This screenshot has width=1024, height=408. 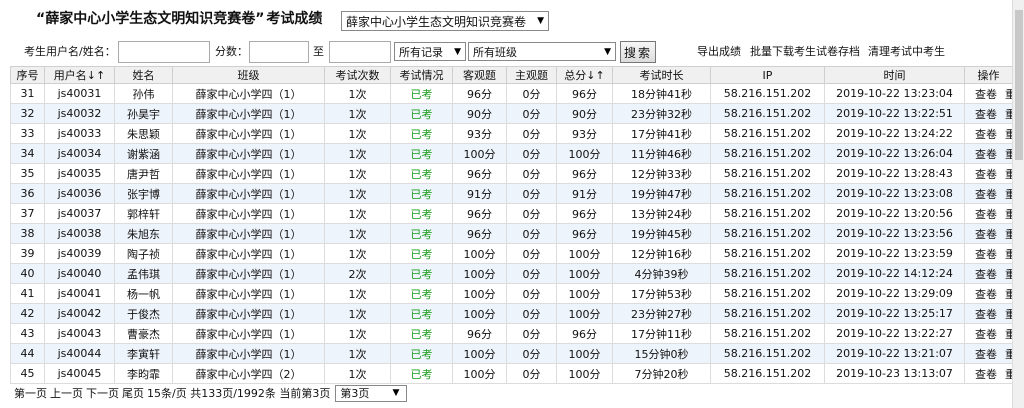 I want to click on cell-objective: 93分, so click(x=479, y=133).